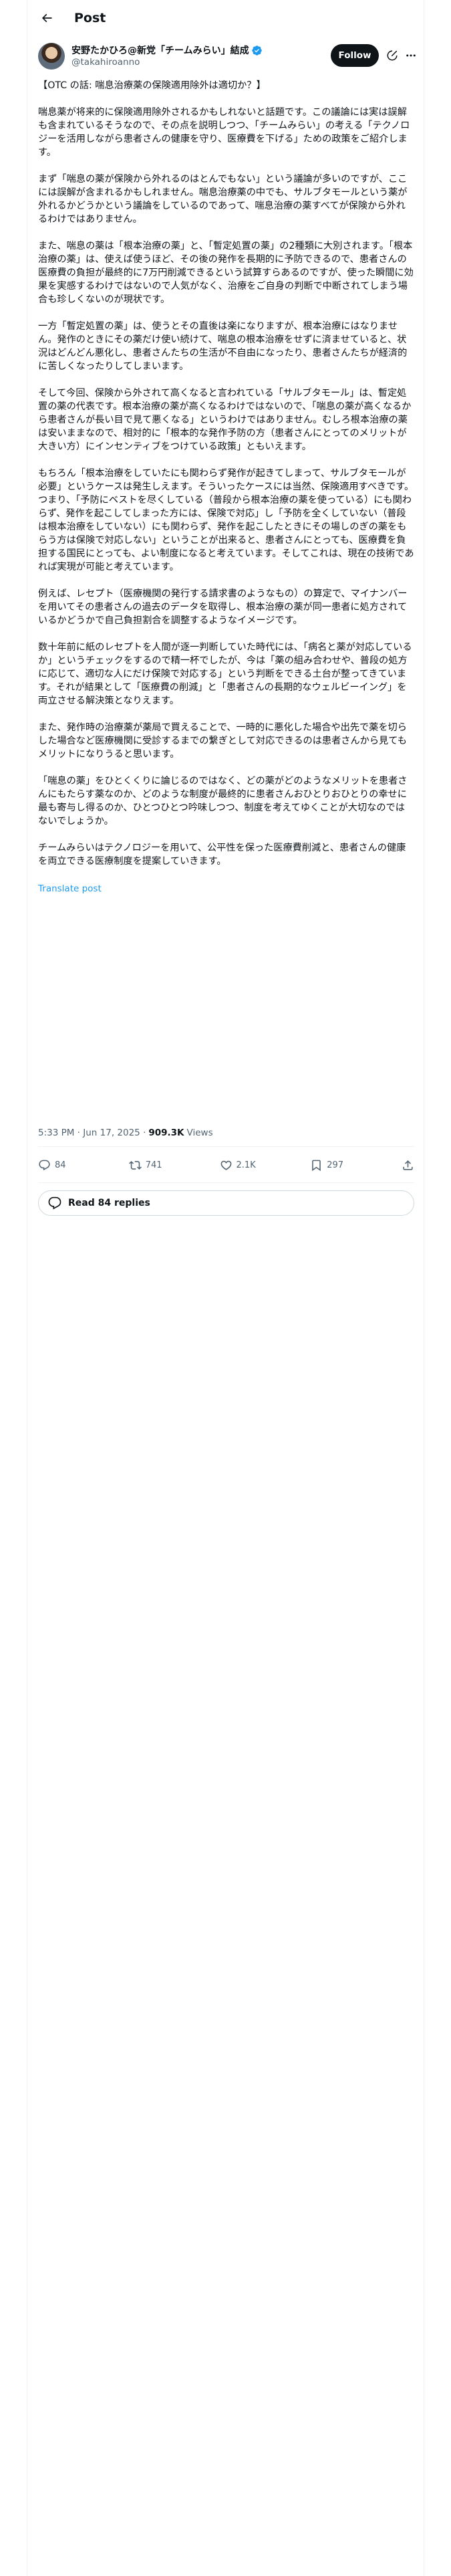  I want to click on read-replies-label: Read 84 replies, so click(109, 1203).